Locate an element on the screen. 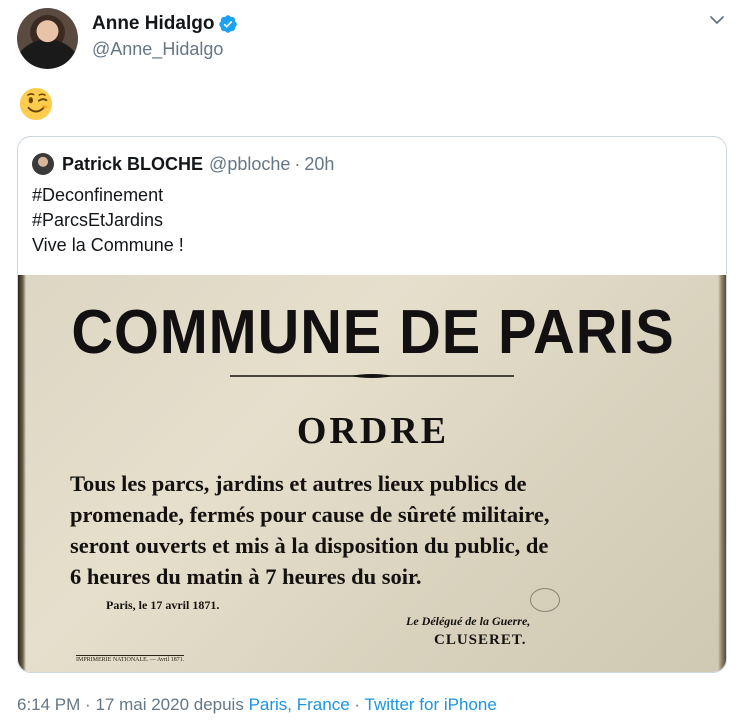 This screenshot has height=722, width=743. quote-text-line: Vive la Commune ! is located at coordinates (108, 245).